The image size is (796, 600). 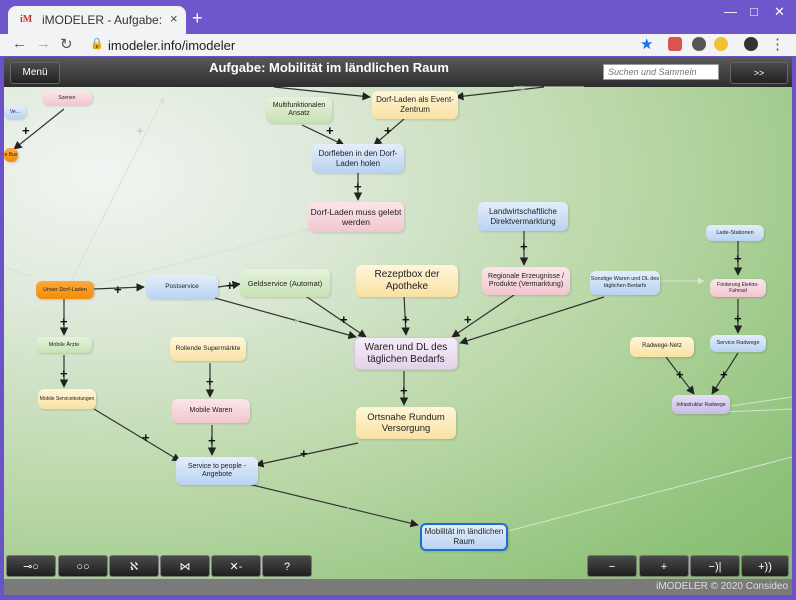 I want to click on node-lade-stationen: Lade-Stationen, so click(x=735, y=233).